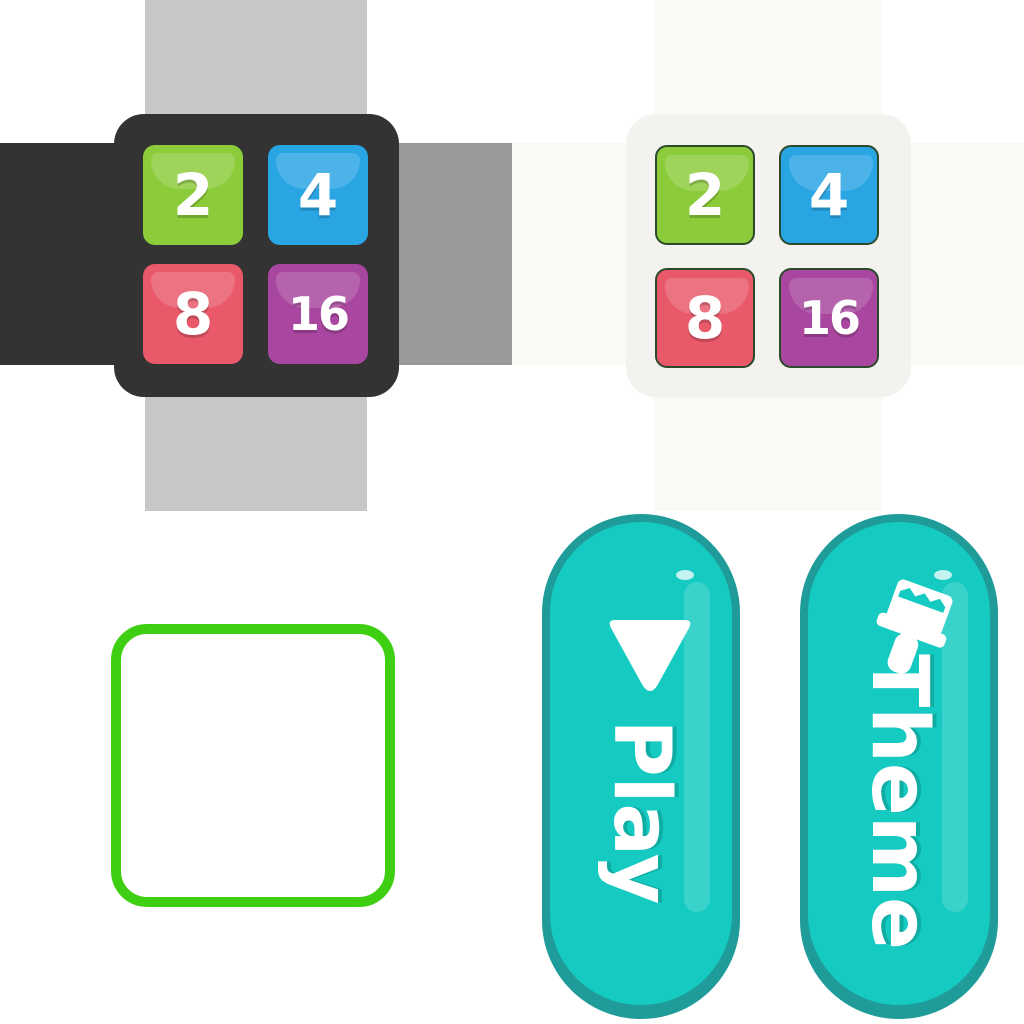 The height and width of the screenshot is (1024, 1024). Describe the element at coordinates (253, 765) in the screenshot. I see `selection-frame` at that location.